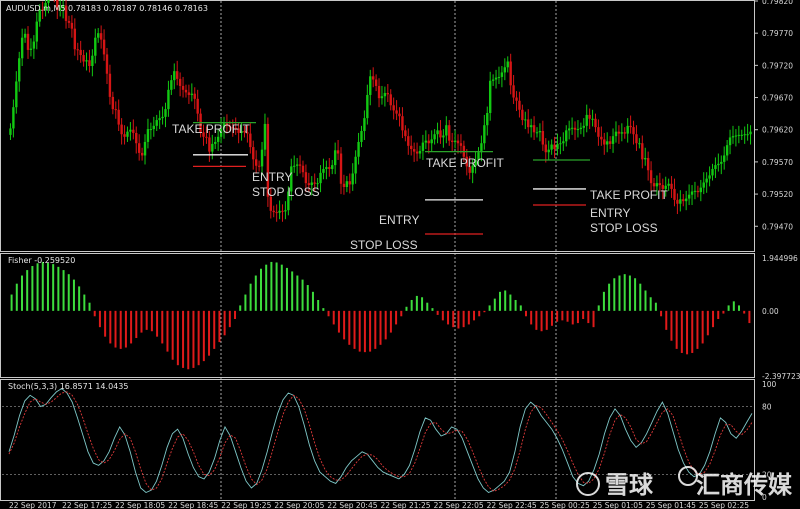 The image size is (800, 509). Describe the element at coordinates (618, 505) in the screenshot. I see `time-axis-label: 25 Sep 01:05` at that location.